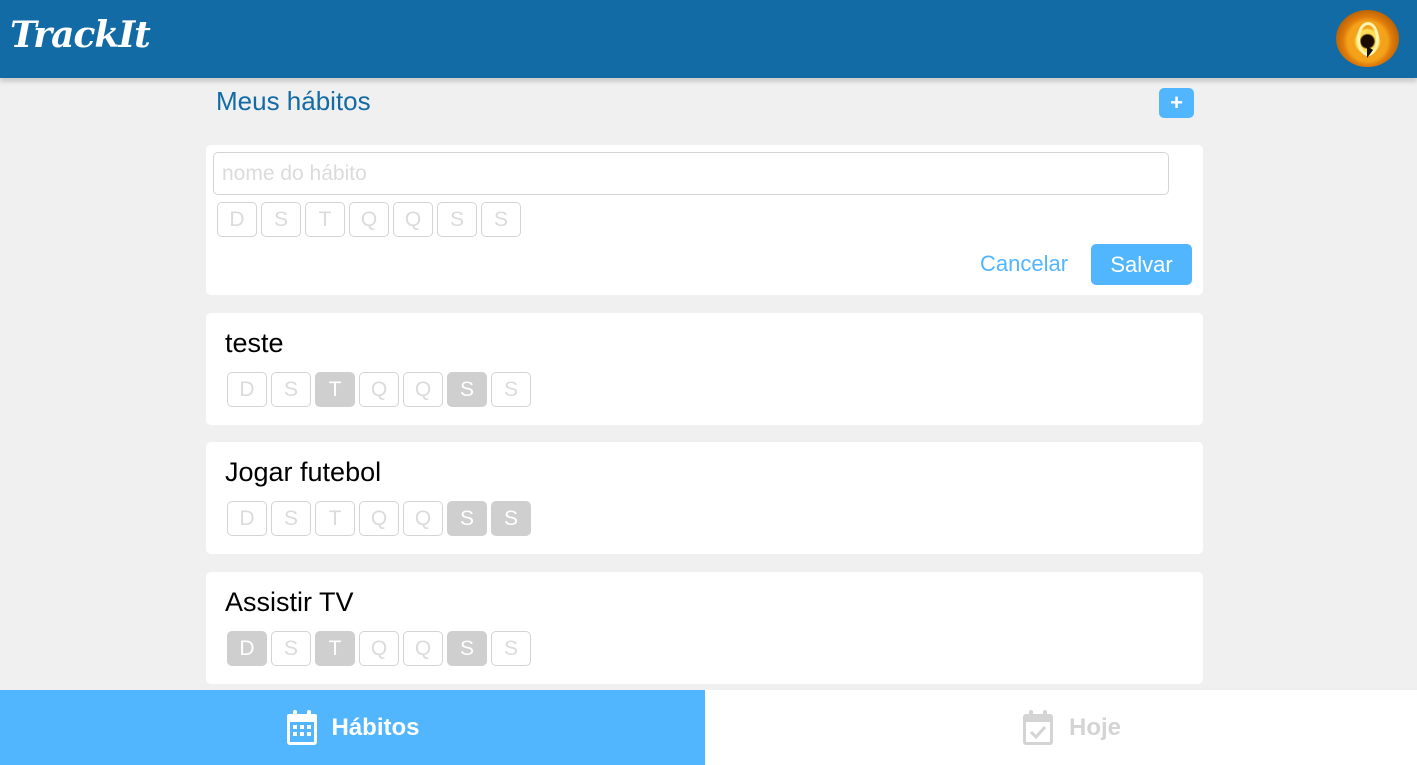 This screenshot has width=1417, height=765. I want to click on weekday-toggle-saturday: S, so click(501, 219).